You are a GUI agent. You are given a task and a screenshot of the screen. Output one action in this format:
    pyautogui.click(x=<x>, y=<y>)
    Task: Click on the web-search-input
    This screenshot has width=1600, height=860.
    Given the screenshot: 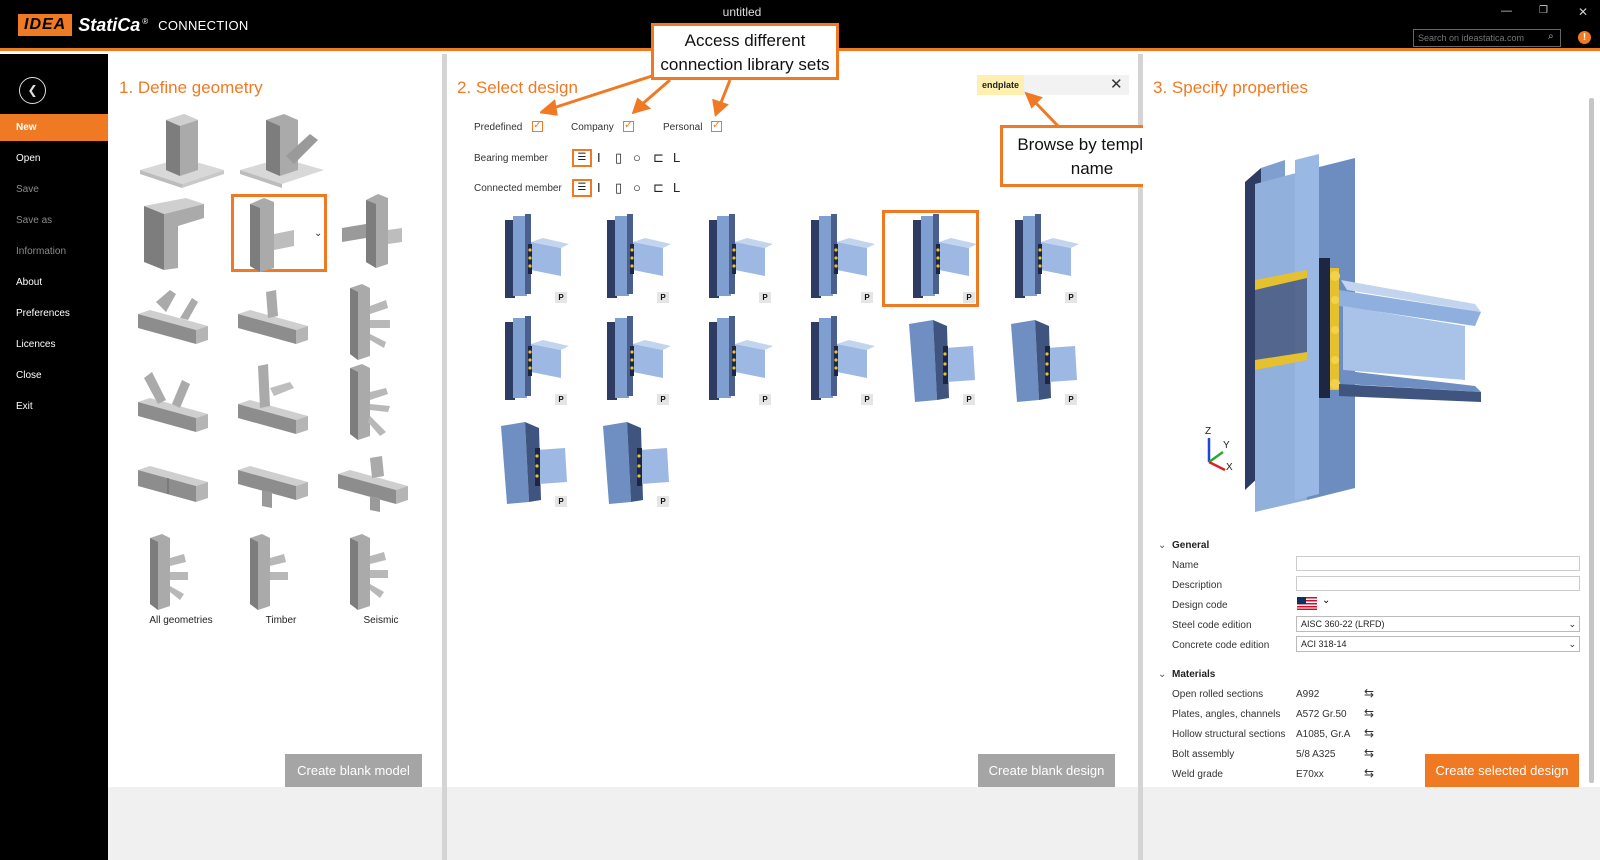 What is the action you would take?
    pyautogui.click(x=1487, y=38)
    